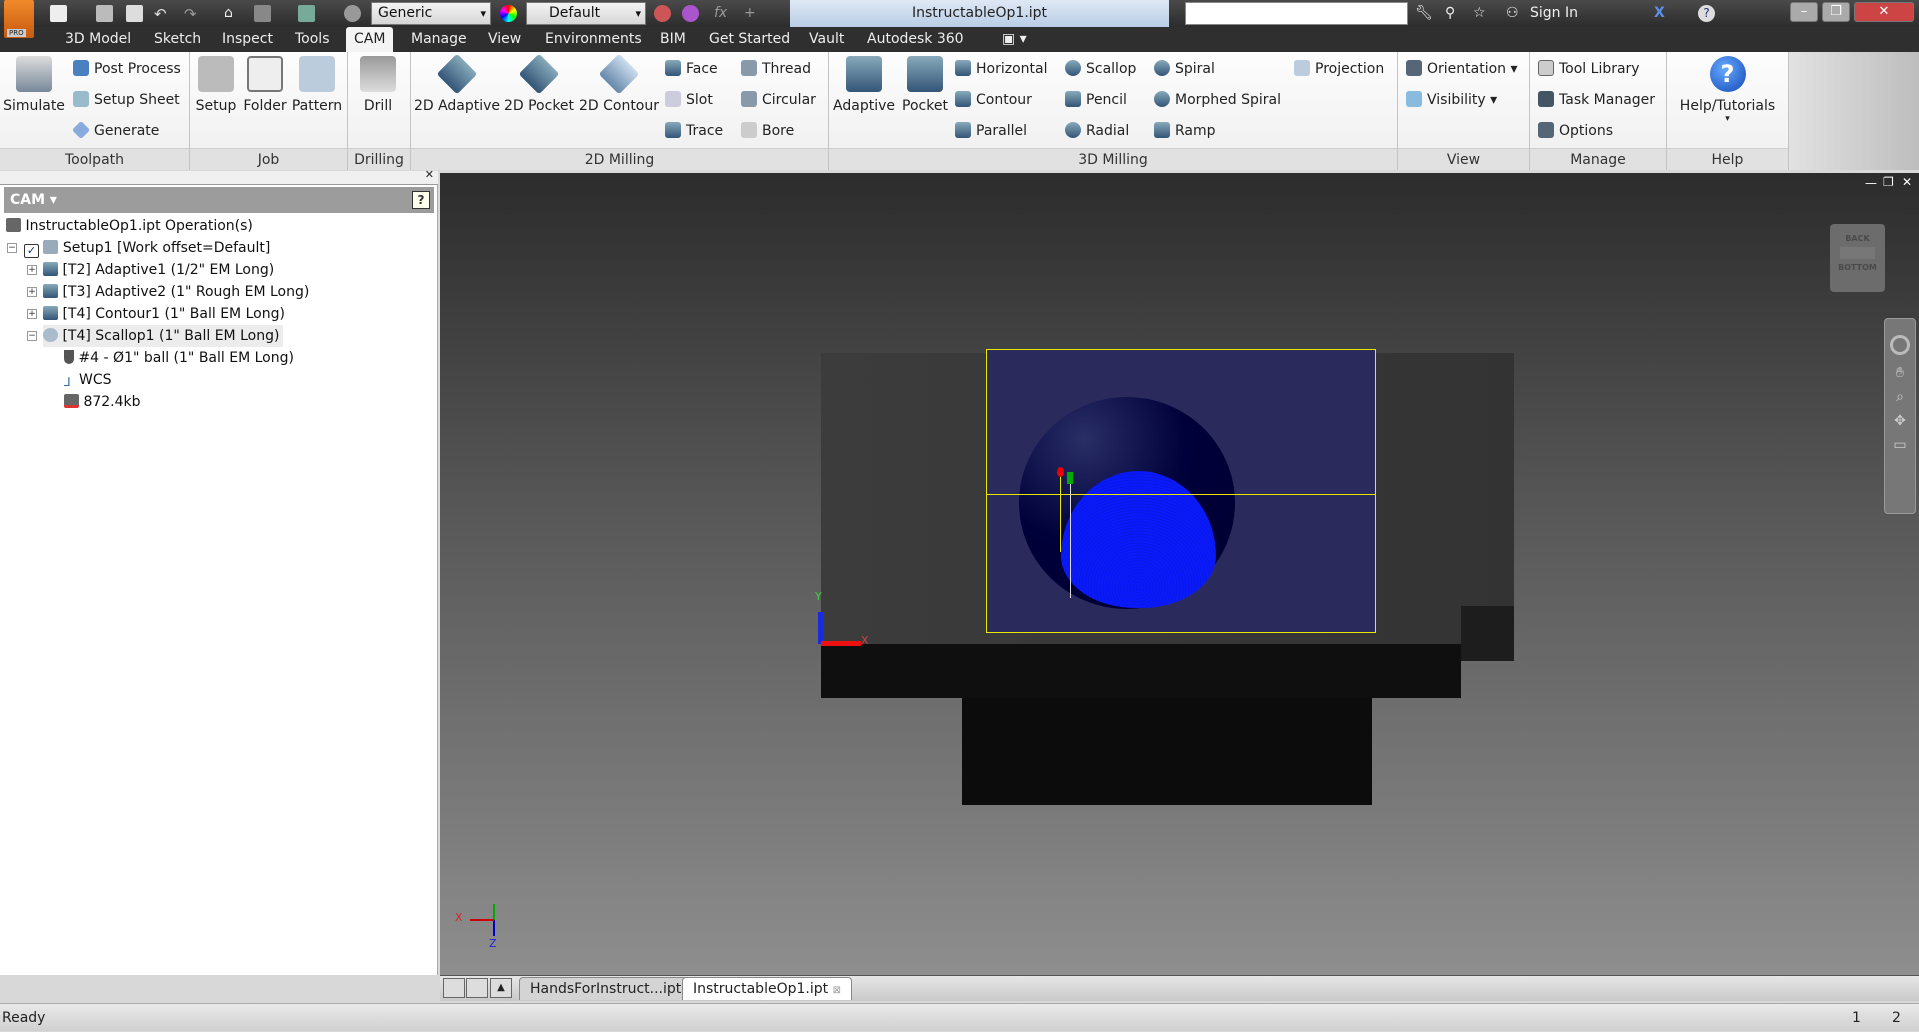  Describe the element at coordinates (147, 248) in the screenshot. I see `tree-item-setup1: ✓ Setup1 [Work offset=Default]` at that location.